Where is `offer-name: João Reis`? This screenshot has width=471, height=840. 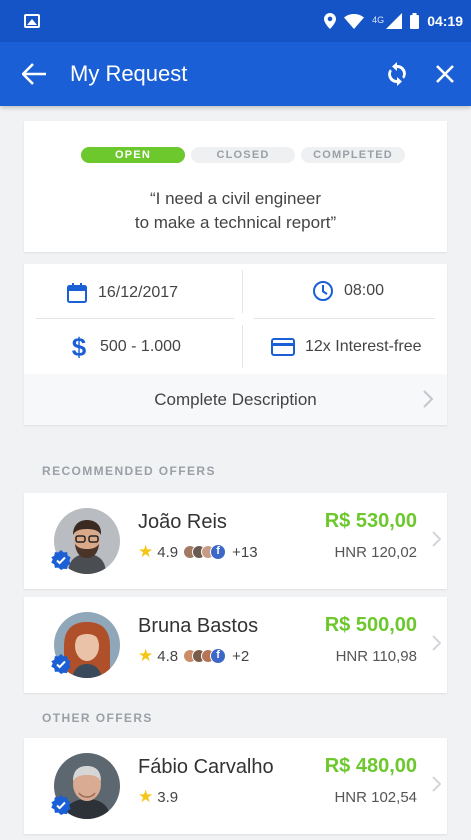 offer-name: João Reis is located at coordinates (182, 522).